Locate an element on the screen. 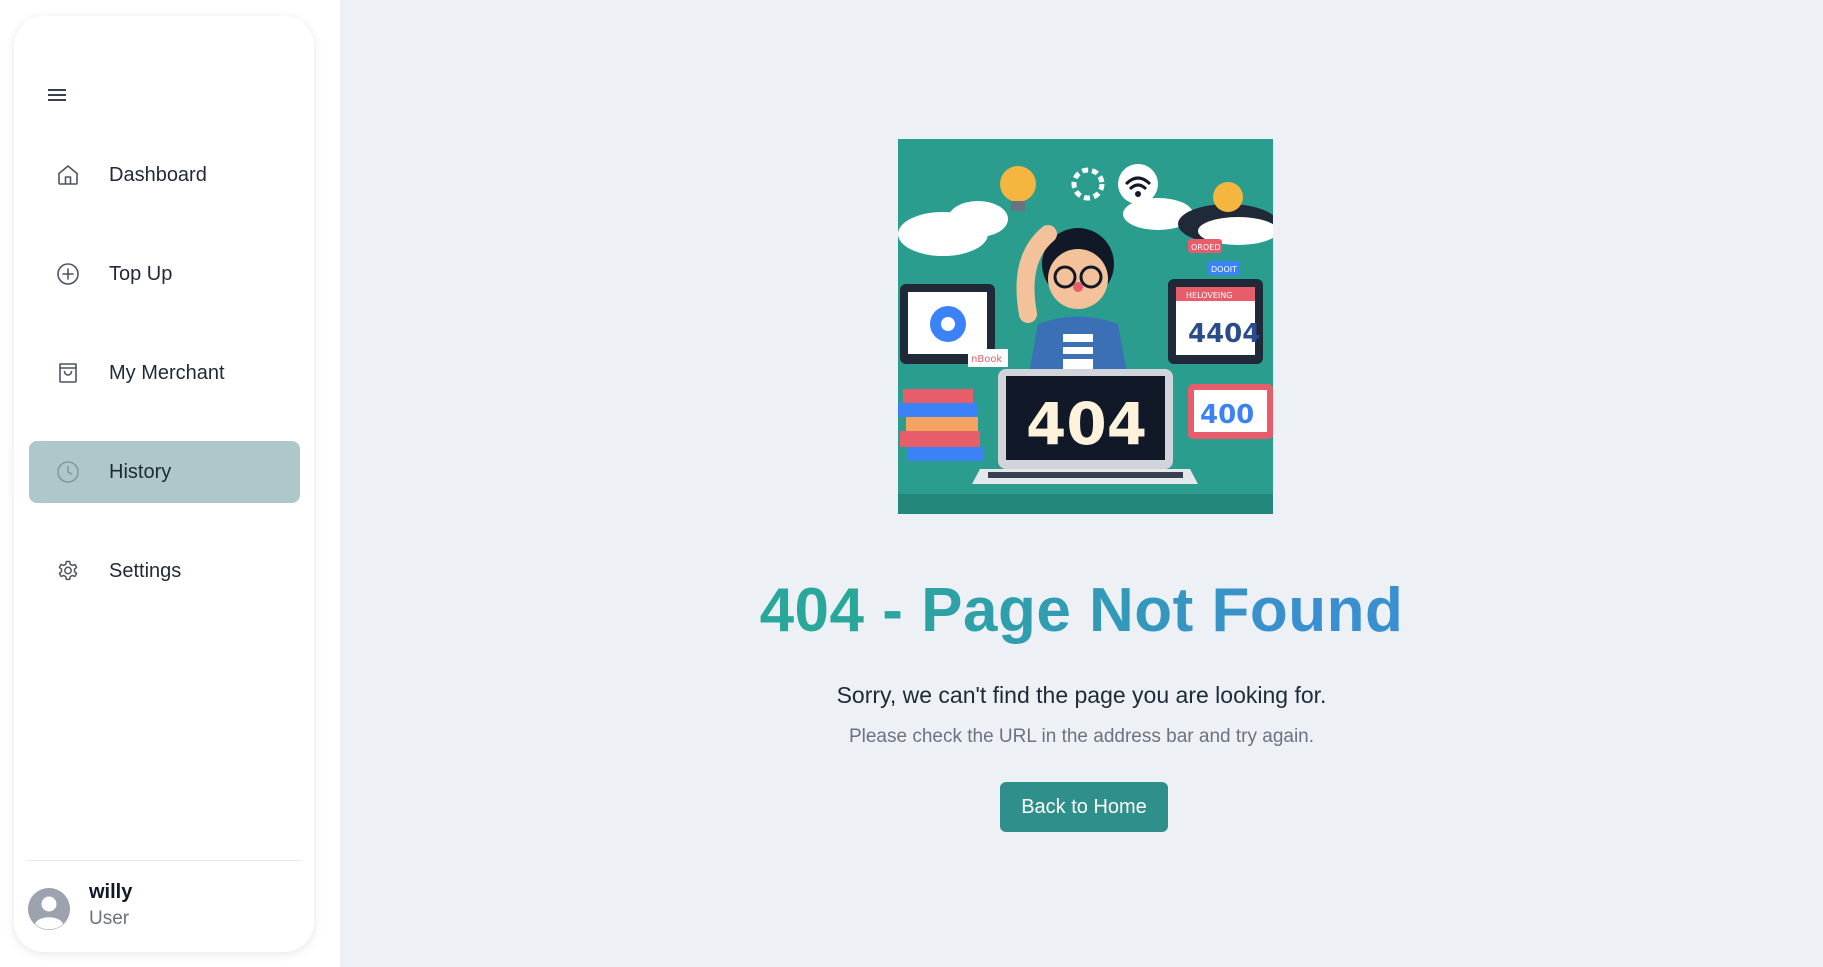 The width and height of the screenshot is (1823, 967). user-role: User is located at coordinates (109, 918).